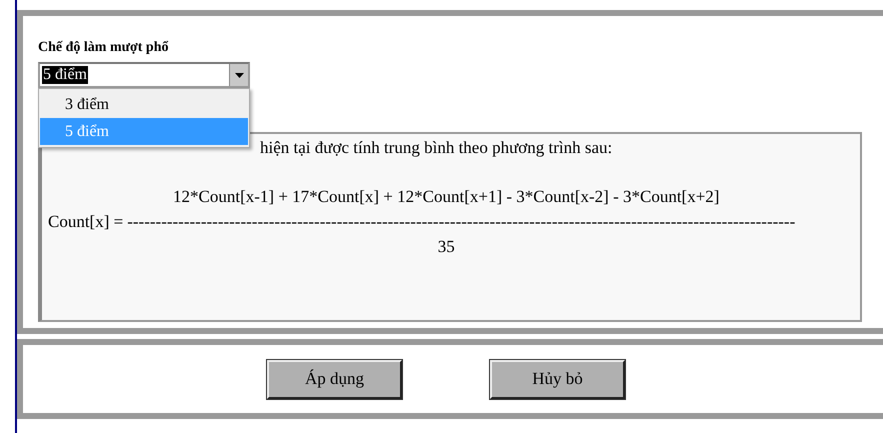 Image resolution: width=883 pixels, height=433 pixels. I want to click on smoothing-label: Chế độ làm mượt phổ, so click(104, 48).